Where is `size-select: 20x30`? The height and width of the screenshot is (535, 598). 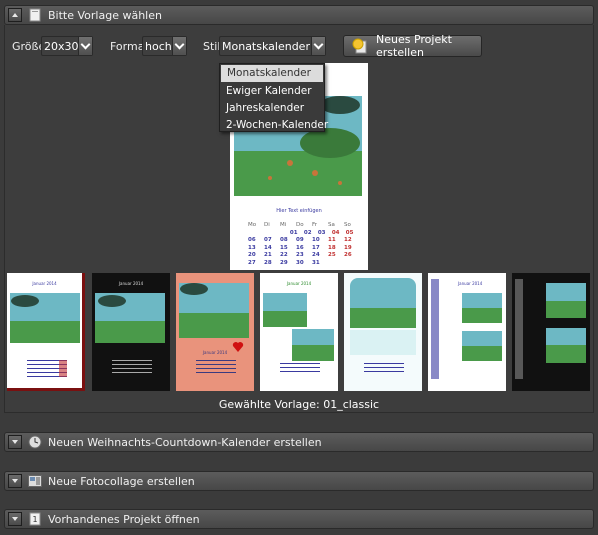
size-select: 20x30 is located at coordinates (67, 46).